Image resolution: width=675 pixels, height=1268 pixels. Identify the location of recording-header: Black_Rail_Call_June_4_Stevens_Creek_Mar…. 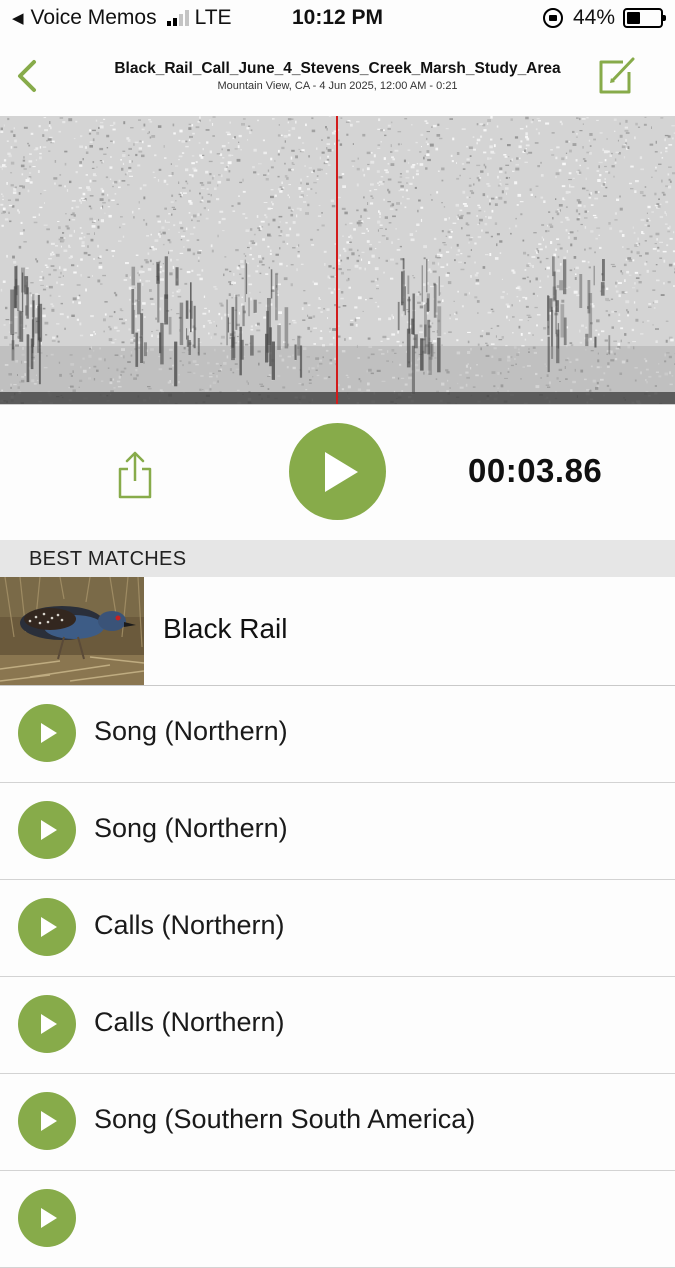
(337, 78).